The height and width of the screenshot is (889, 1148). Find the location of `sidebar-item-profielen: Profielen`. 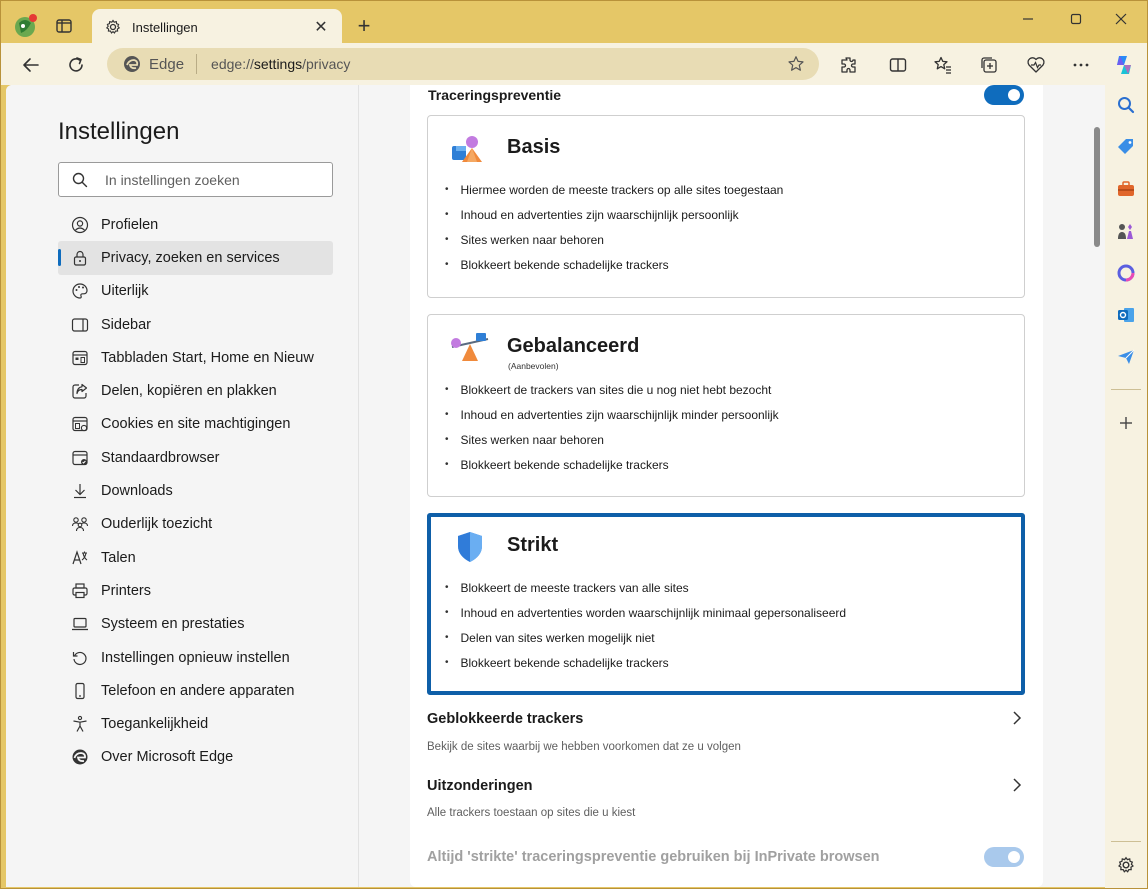

sidebar-item-profielen: Profielen is located at coordinates (195, 224).